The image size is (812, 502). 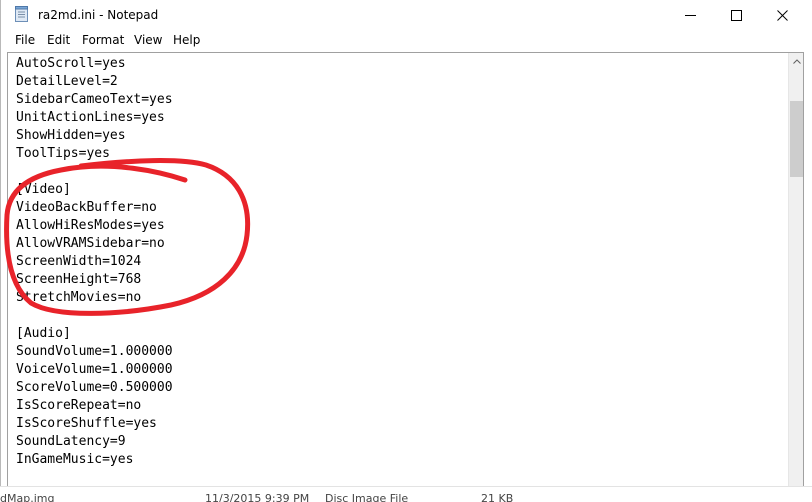 I want to click on minimize-button, so click(x=690, y=15).